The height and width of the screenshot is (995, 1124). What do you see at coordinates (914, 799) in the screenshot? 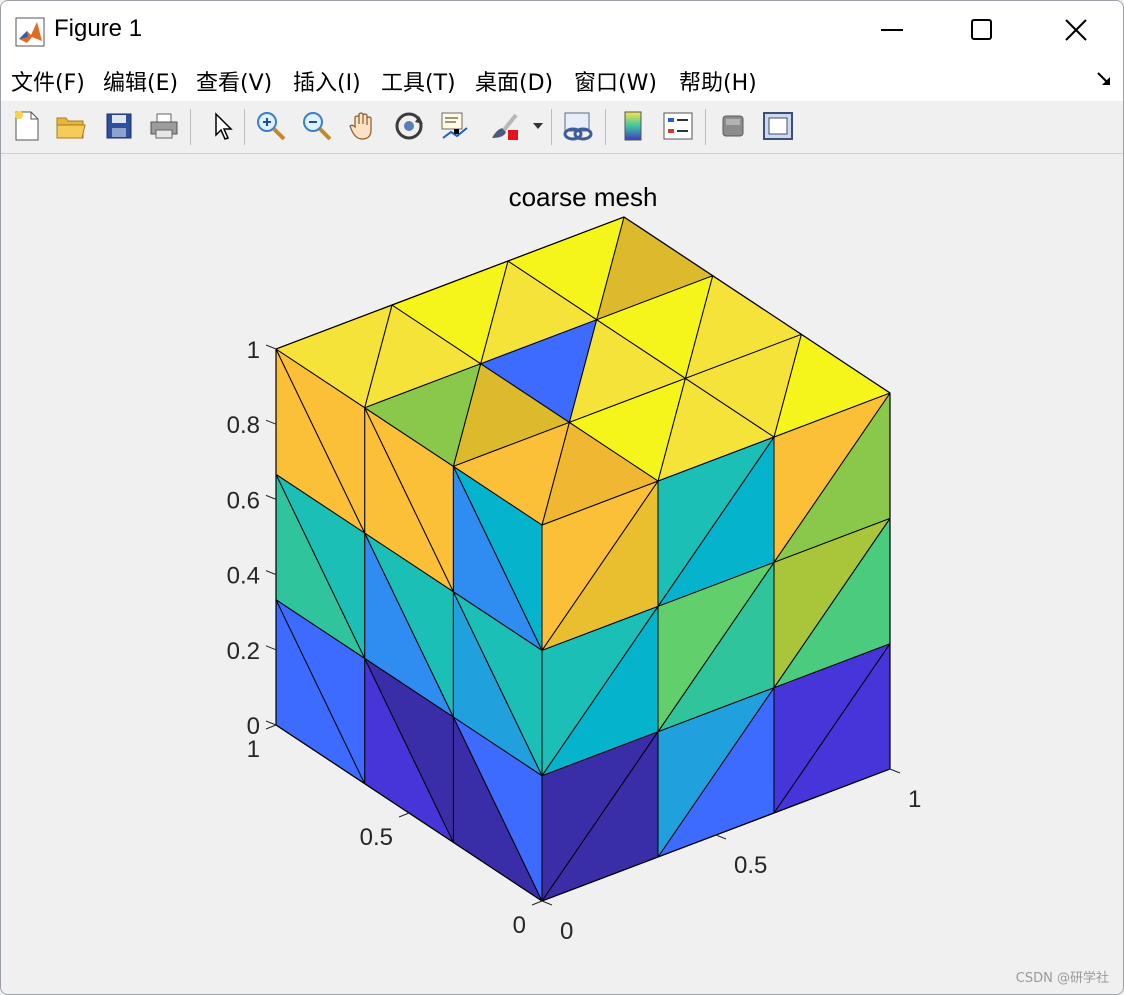
I see `x-tick-label: 1` at bounding box center [914, 799].